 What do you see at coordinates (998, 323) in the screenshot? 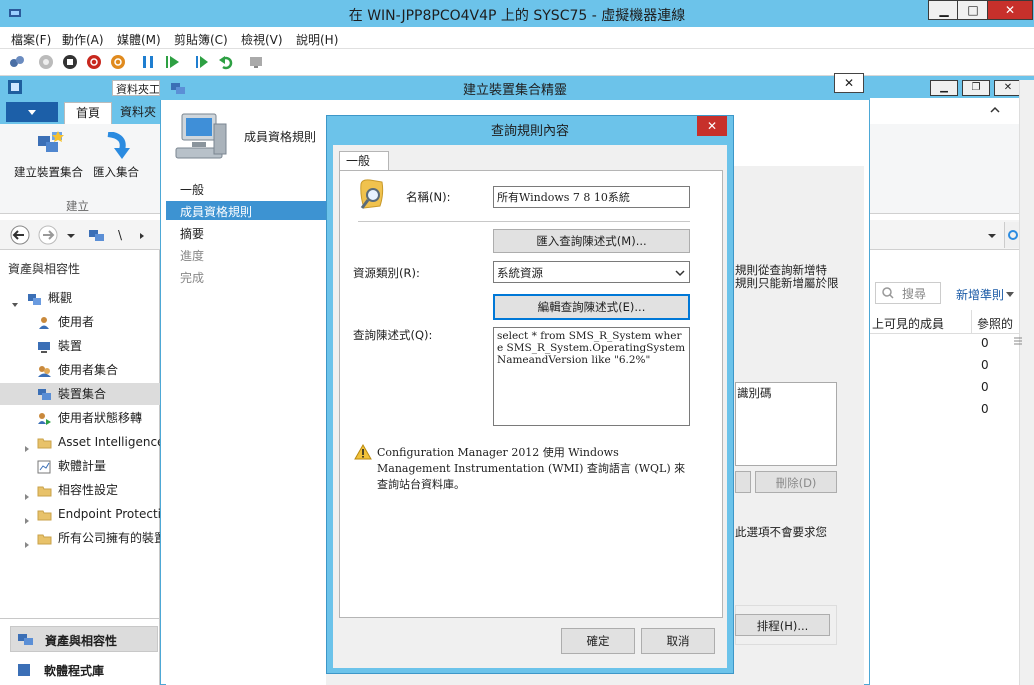
I see `column-header-referenced: 參照的` at bounding box center [998, 323].